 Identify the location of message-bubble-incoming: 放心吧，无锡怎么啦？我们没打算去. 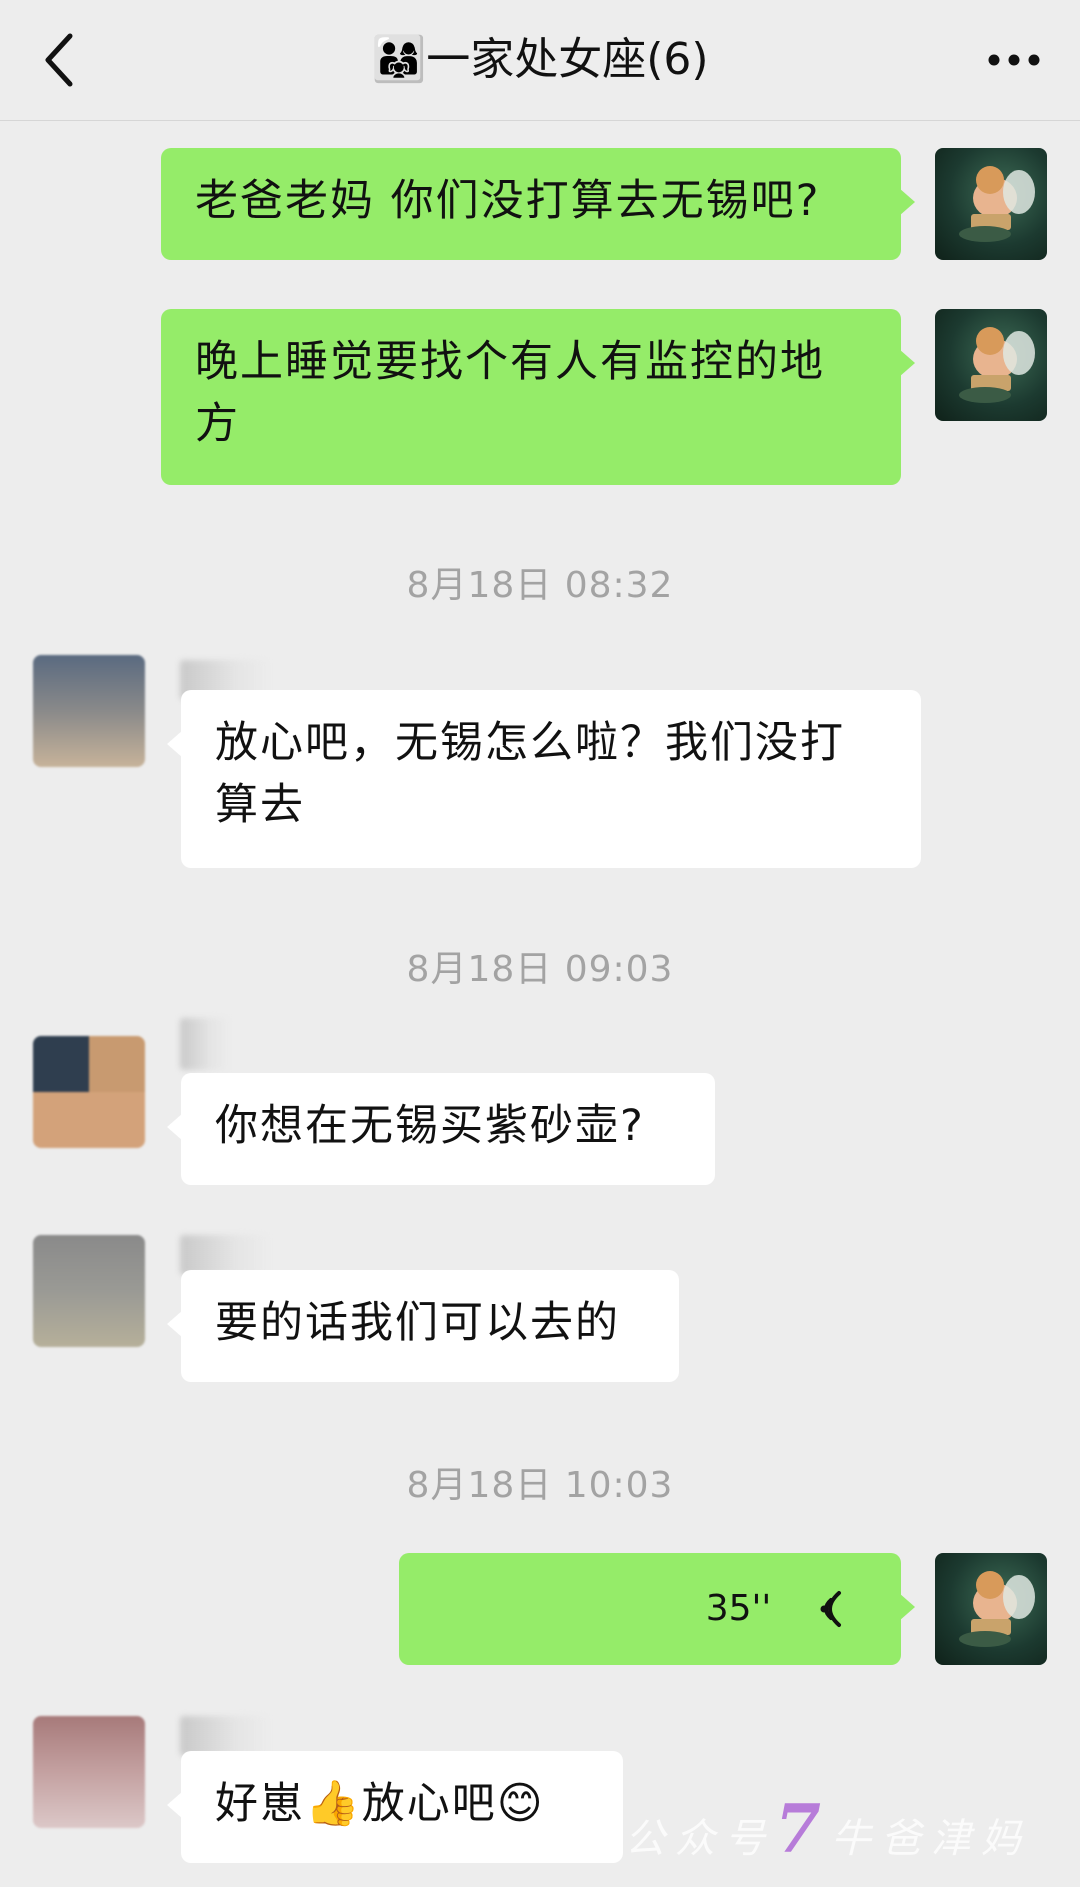
(544, 779).